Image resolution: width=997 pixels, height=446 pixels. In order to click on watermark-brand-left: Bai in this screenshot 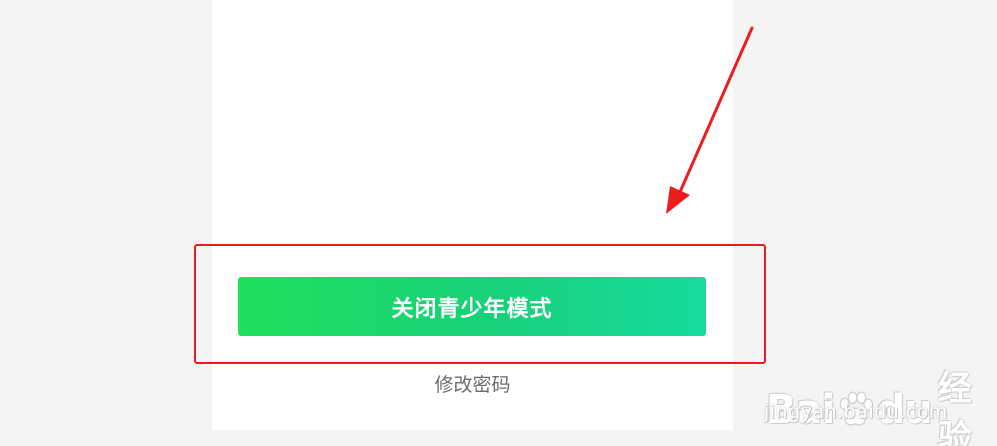, I will do `click(800, 410)`.